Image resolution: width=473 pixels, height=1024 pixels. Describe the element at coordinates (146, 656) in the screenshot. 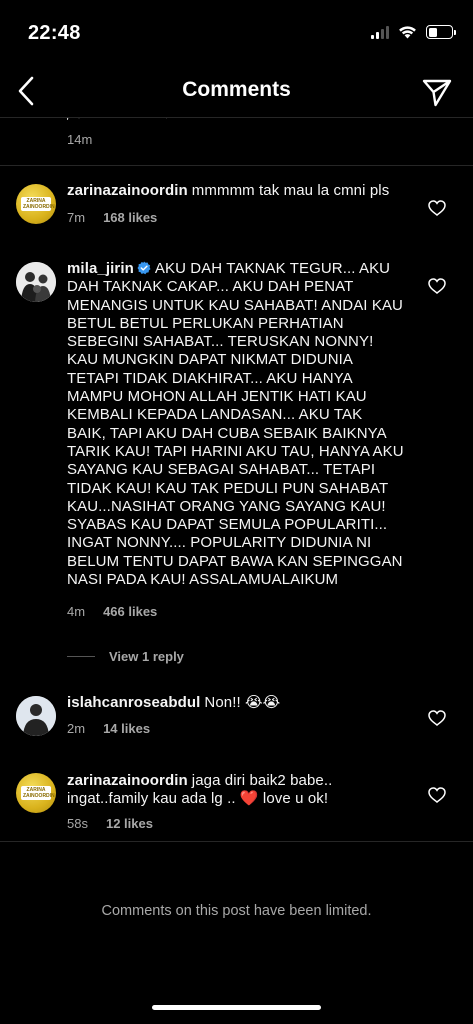

I see `view-replies-label: View 1 reply` at that location.